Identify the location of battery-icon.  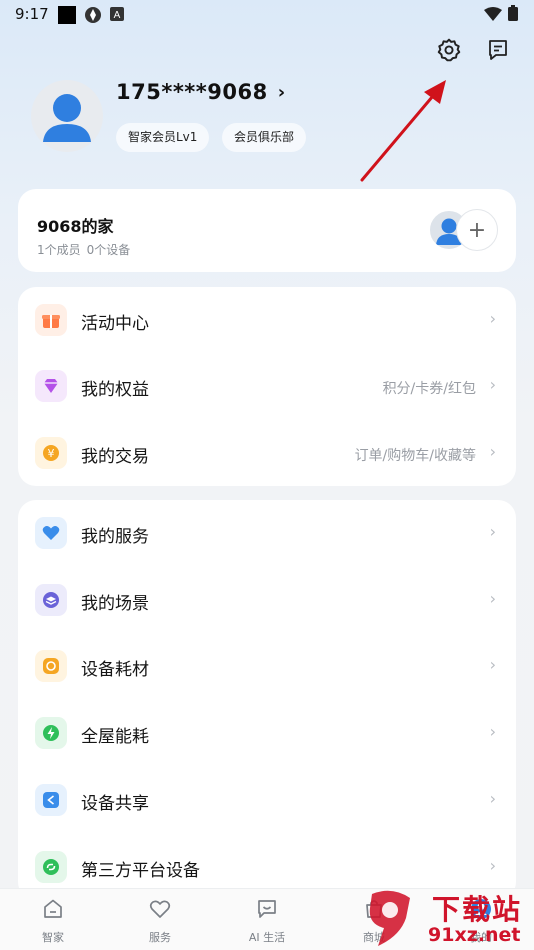
(513, 15).